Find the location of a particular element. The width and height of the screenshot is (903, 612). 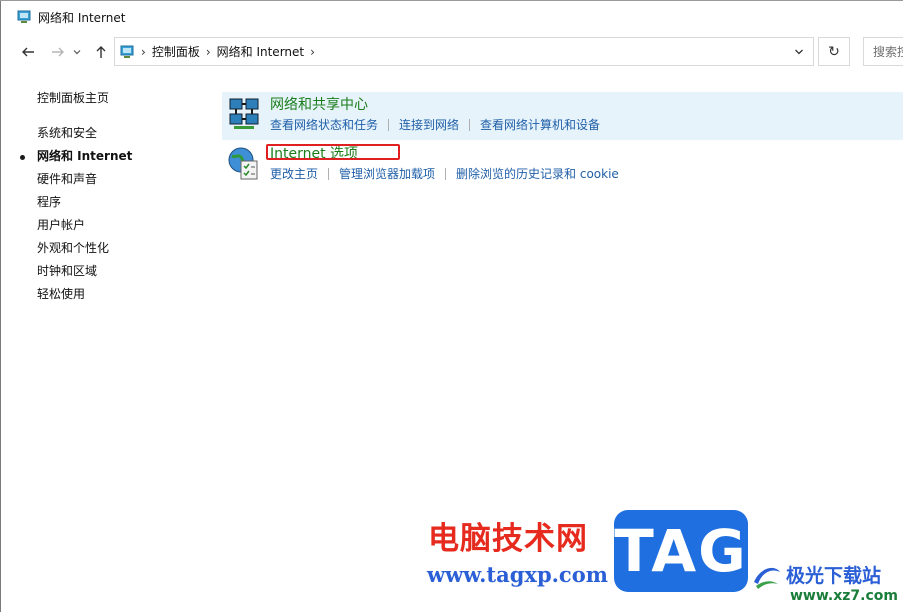

category-sublinks: 更改主页 管理浏览器加载项 删除浏览的历史记录和 cookie is located at coordinates (444, 173).